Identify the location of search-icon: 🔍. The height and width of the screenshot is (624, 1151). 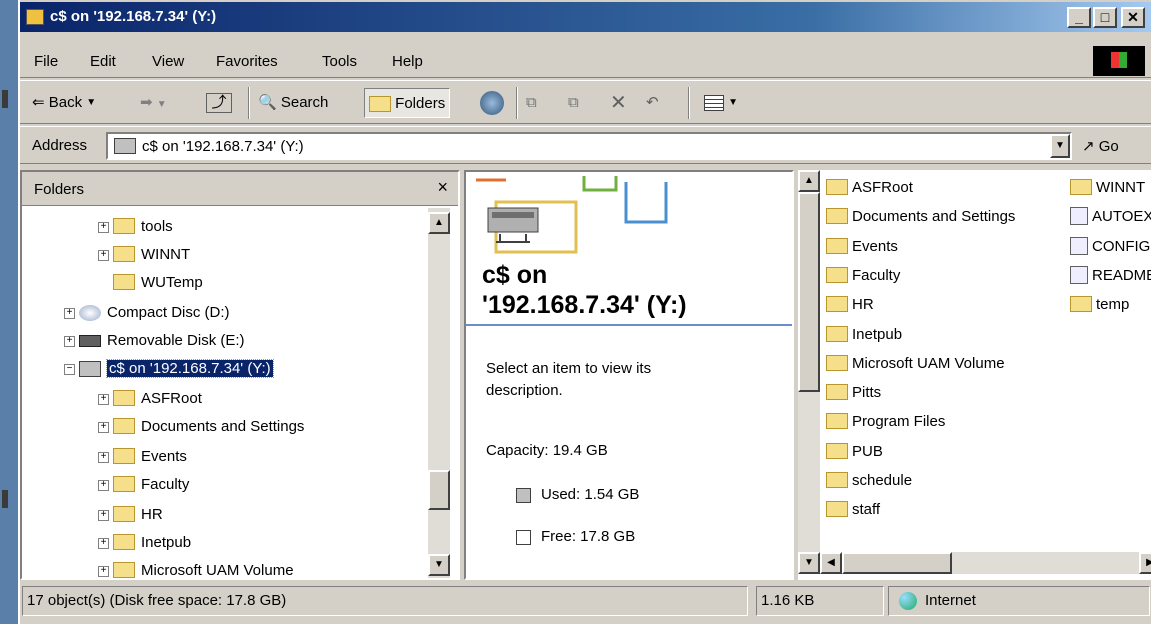
(267, 103).